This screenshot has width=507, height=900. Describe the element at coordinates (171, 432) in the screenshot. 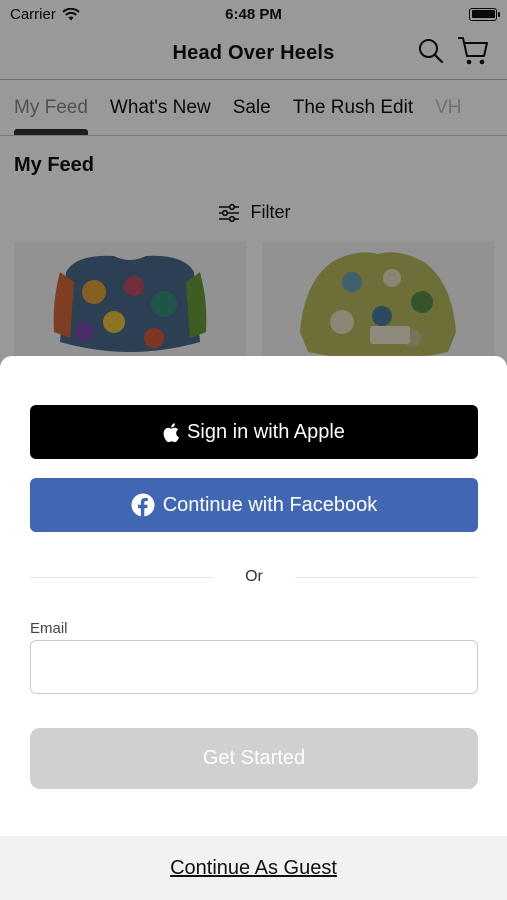

I see `apple-logo-icon` at that location.